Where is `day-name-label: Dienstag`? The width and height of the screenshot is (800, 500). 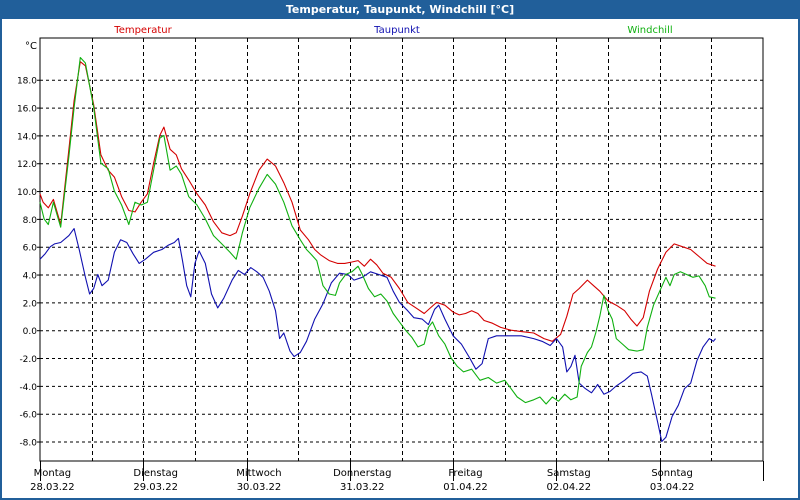 day-name-label: Dienstag is located at coordinates (155, 473).